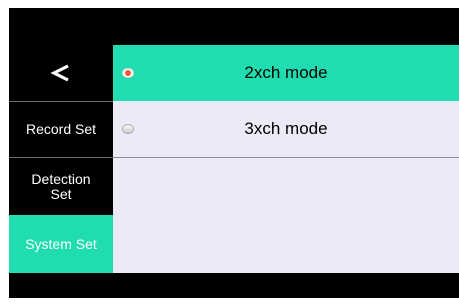 The width and height of the screenshot is (459, 306). I want to click on back-button, so click(61, 72).